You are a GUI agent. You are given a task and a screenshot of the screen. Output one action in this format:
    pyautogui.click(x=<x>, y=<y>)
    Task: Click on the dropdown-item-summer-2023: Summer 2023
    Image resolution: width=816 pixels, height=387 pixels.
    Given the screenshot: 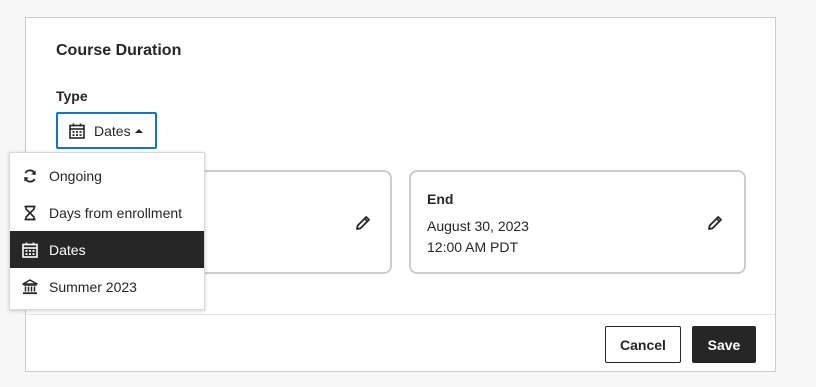 What is the action you would take?
    pyautogui.click(x=107, y=286)
    